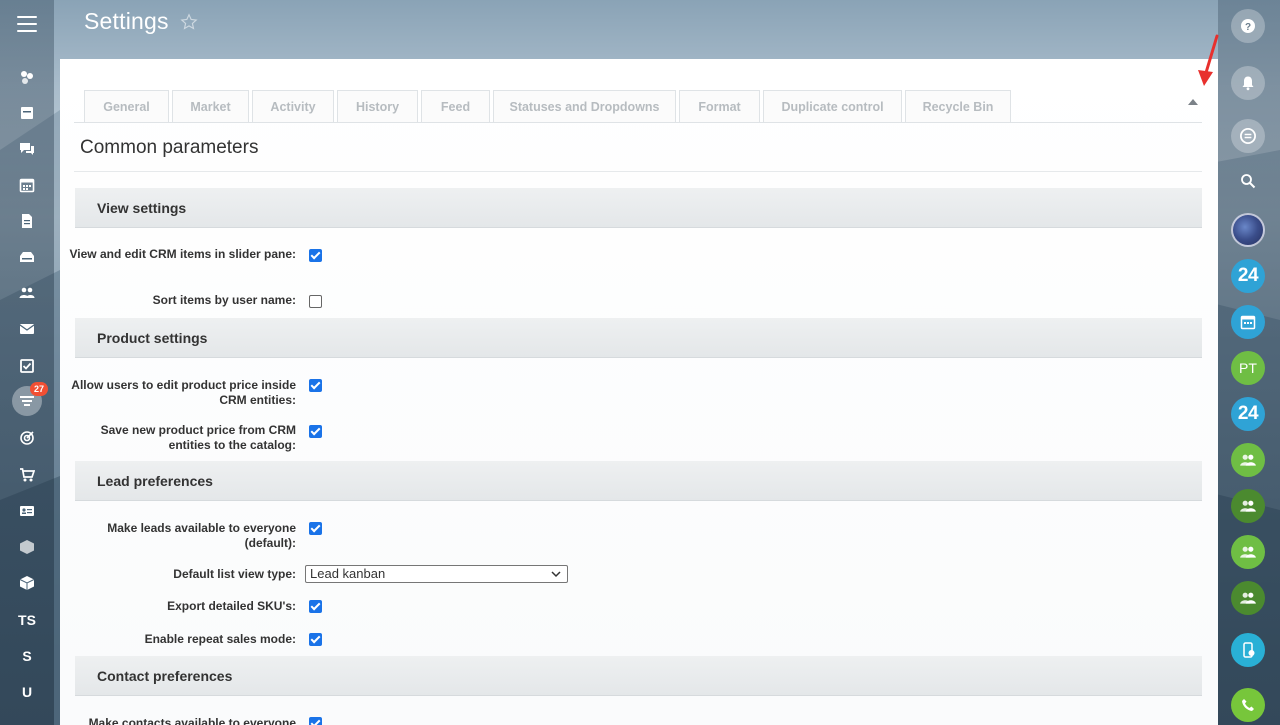 Image resolution: width=1280 pixels, height=725 pixels. I want to click on tab-statuses-and-dropdowns: Statuses and Dropdowns, so click(584, 106).